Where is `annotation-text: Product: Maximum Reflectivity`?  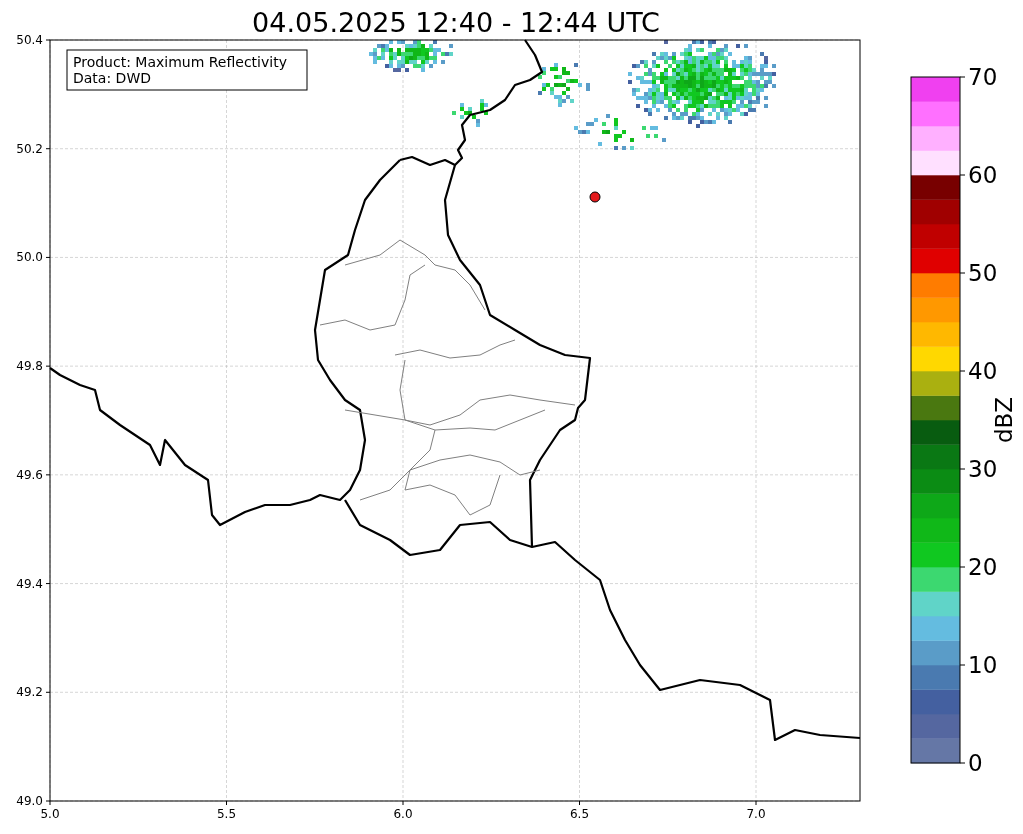 annotation-text: Product: Maximum Reflectivity is located at coordinates (180, 62).